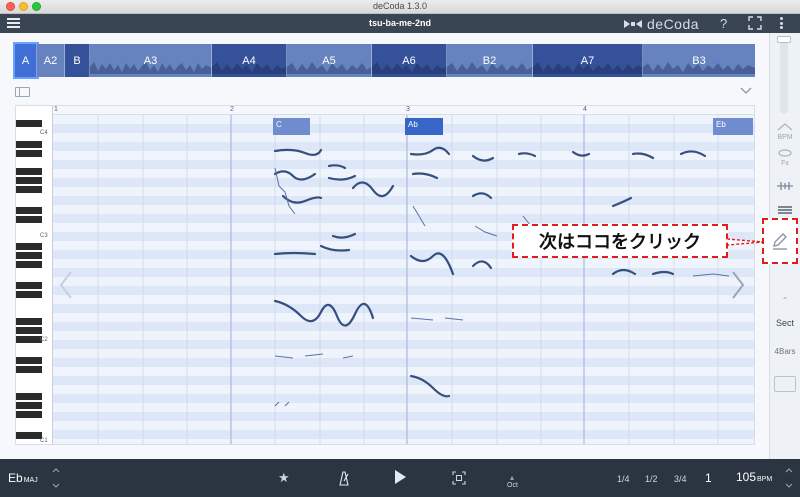 The height and width of the screenshot is (497, 800). Describe the element at coordinates (708, 478) in the screenshot. I see `bar-counter: 1` at that location.